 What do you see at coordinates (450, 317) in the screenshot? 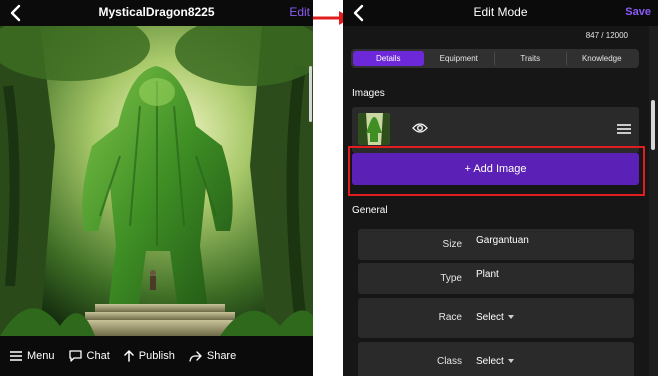
I see `field-race-label: Race` at bounding box center [450, 317].